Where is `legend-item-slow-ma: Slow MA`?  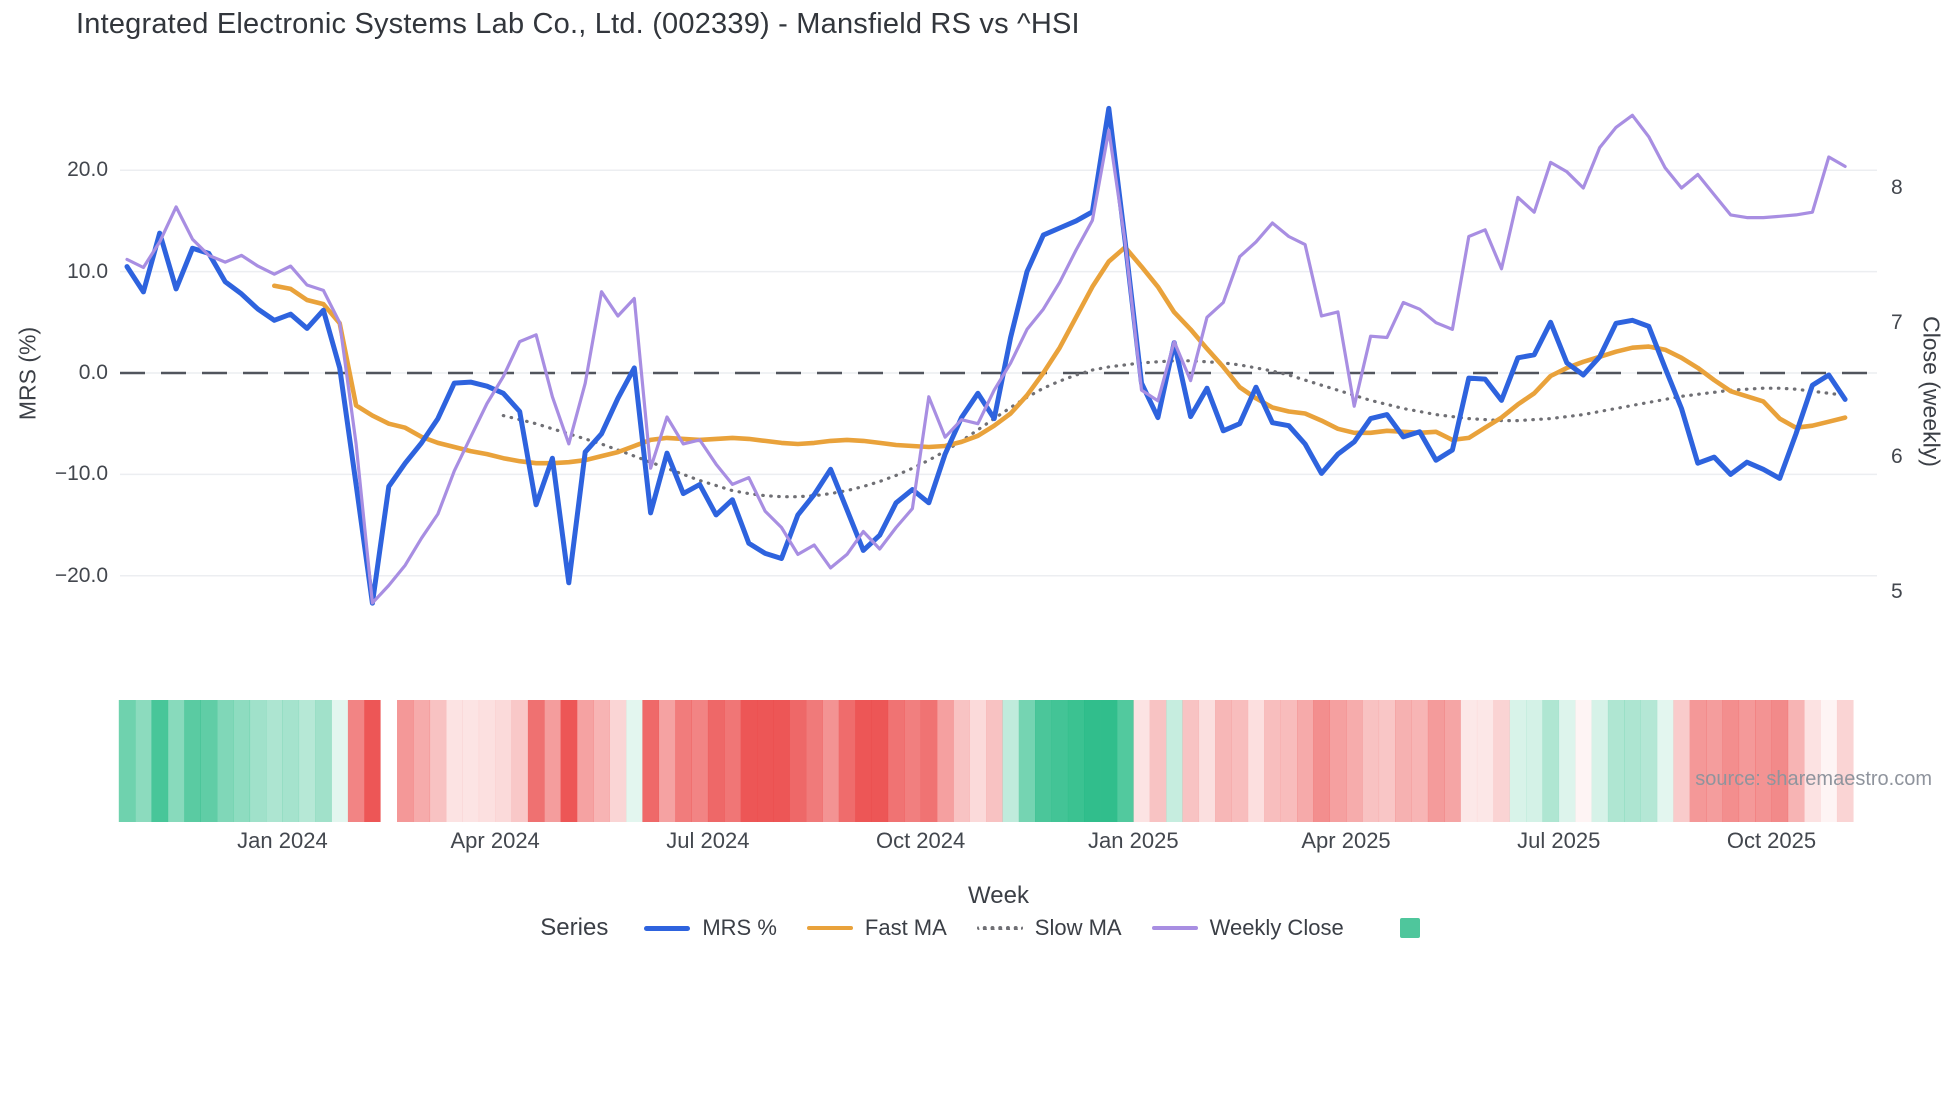 legend-item-slow-ma: Slow MA is located at coordinates (1049, 928).